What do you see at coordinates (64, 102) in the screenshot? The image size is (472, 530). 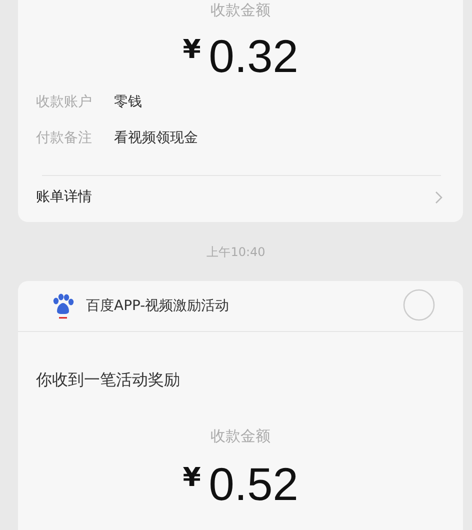 I see `detail-label: 收款账户` at bounding box center [64, 102].